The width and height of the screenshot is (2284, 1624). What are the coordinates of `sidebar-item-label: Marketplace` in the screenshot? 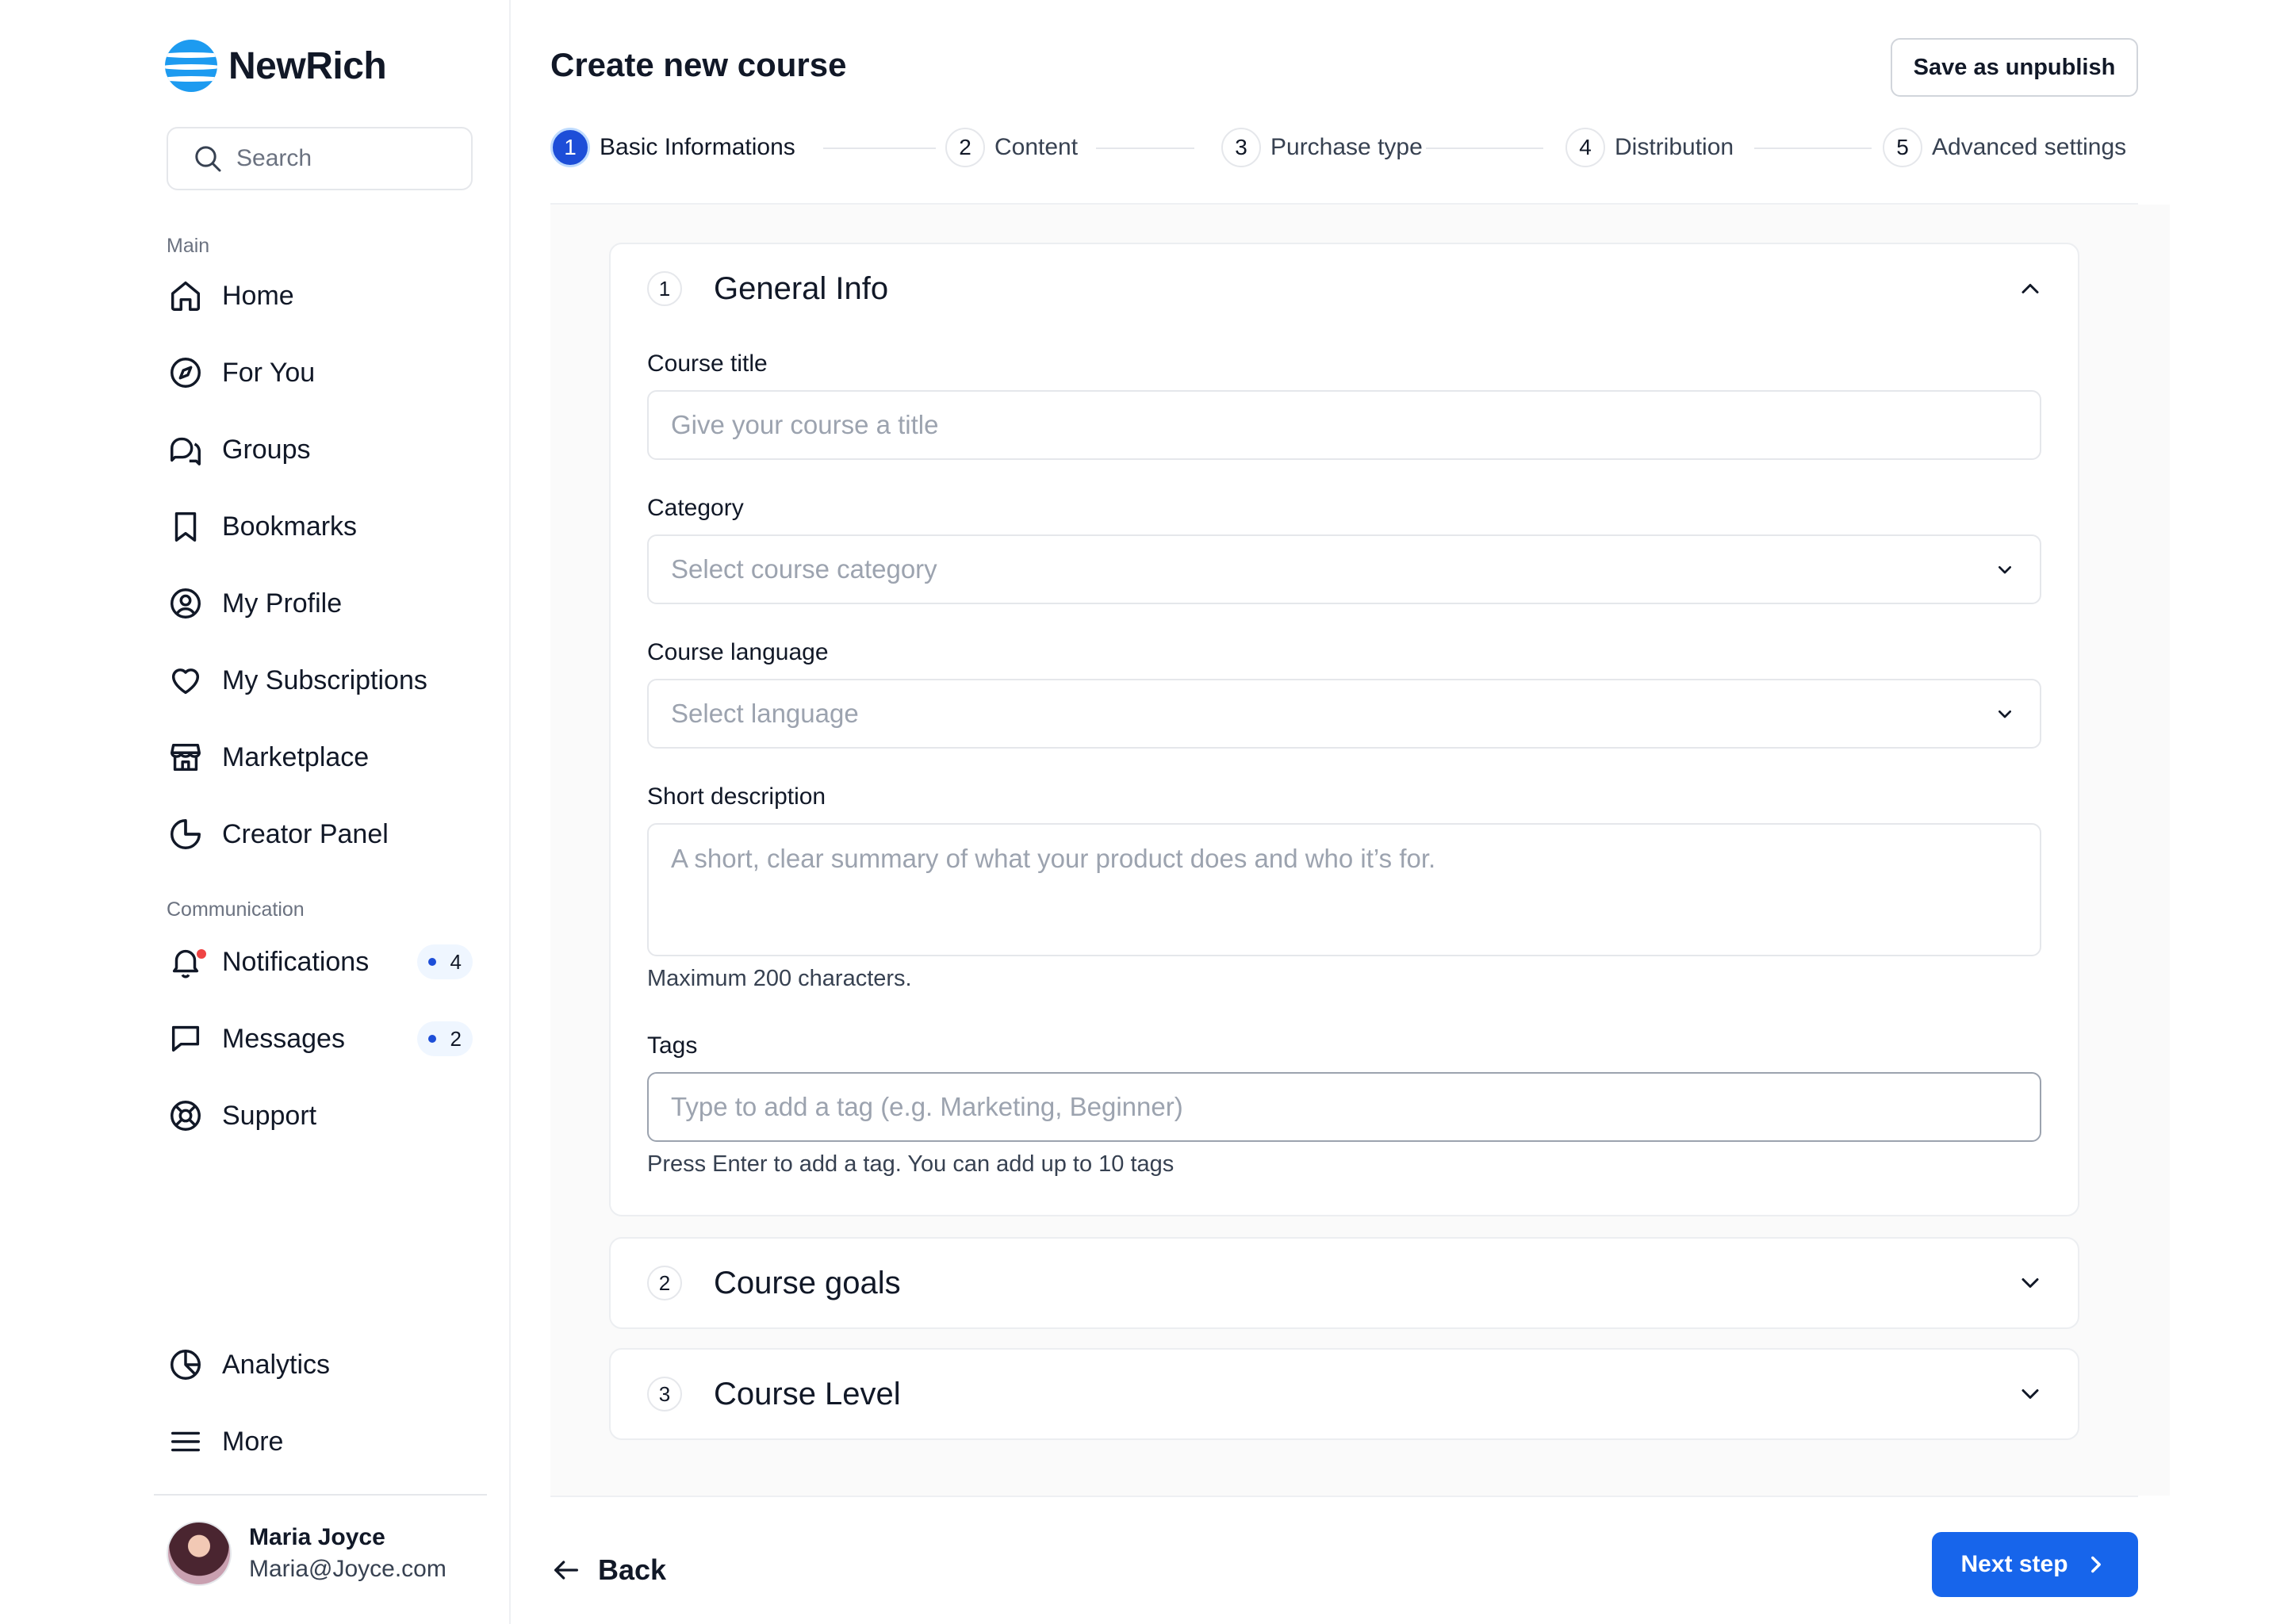 It's located at (296, 756).